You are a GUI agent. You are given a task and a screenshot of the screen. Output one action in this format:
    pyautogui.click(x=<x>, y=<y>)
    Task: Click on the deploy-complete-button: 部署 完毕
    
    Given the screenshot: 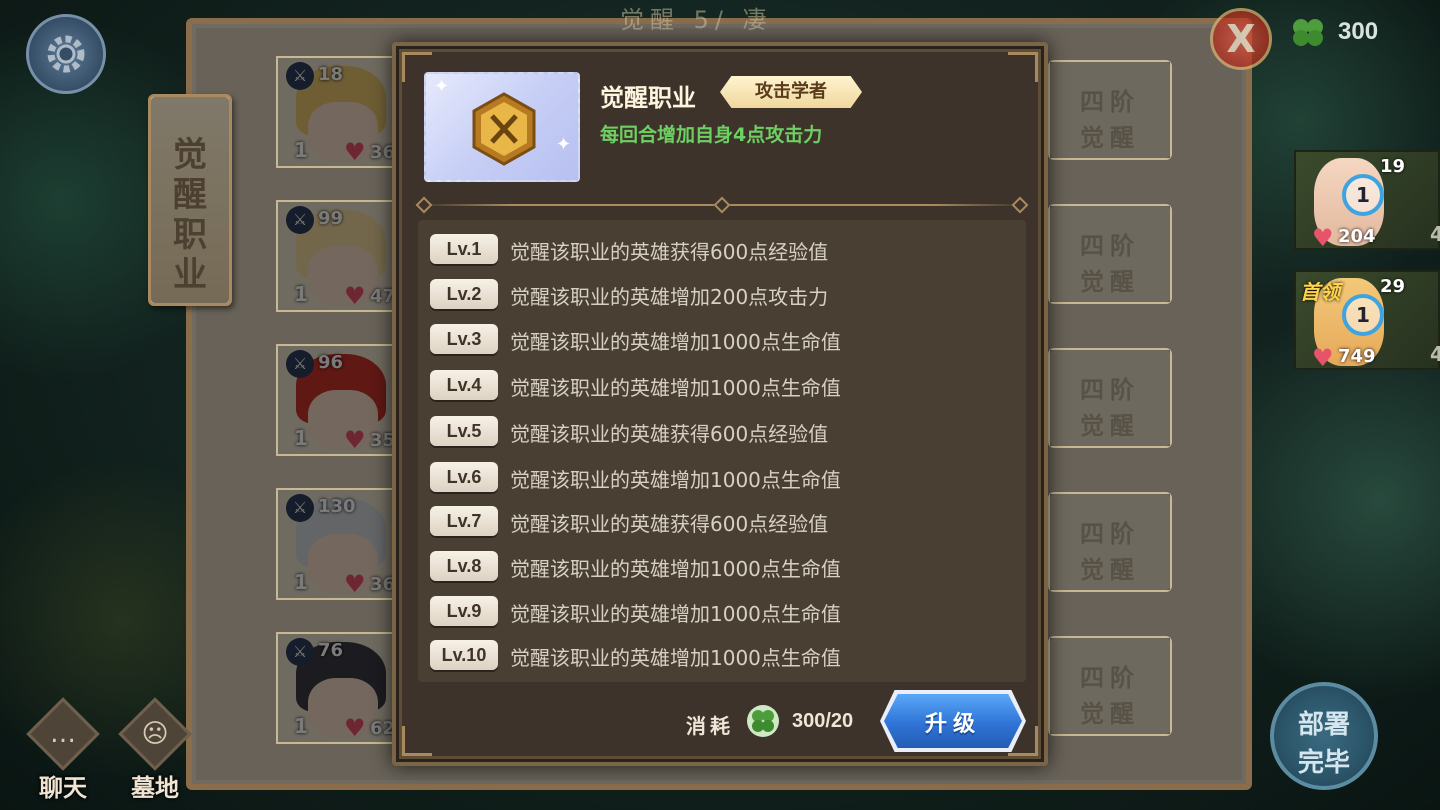 What is the action you would take?
    pyautogui.click(x=1324, y=736)
    